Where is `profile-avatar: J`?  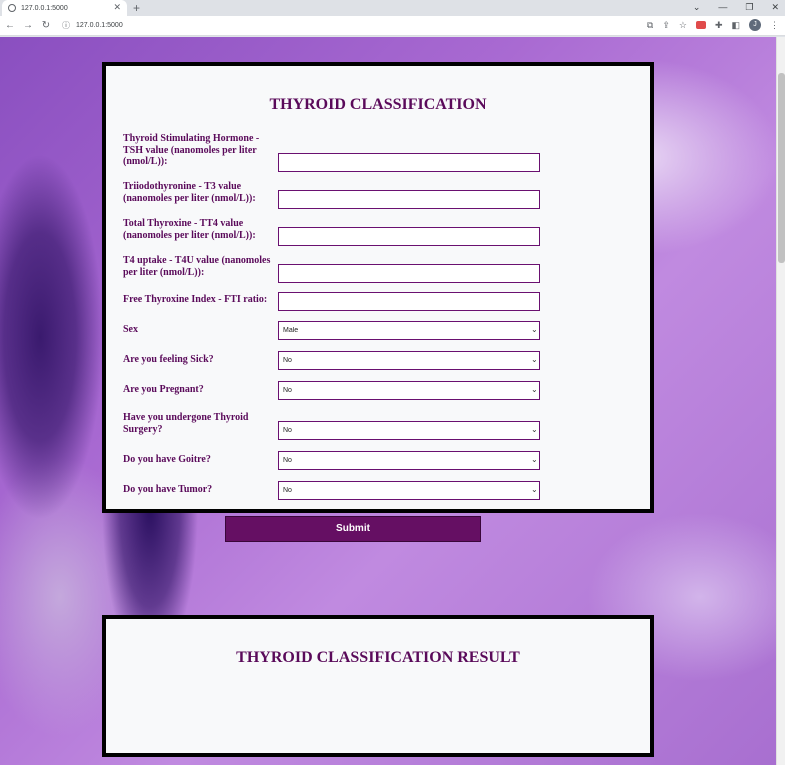 profile-avatar: J is located at coordinates (755, 25).